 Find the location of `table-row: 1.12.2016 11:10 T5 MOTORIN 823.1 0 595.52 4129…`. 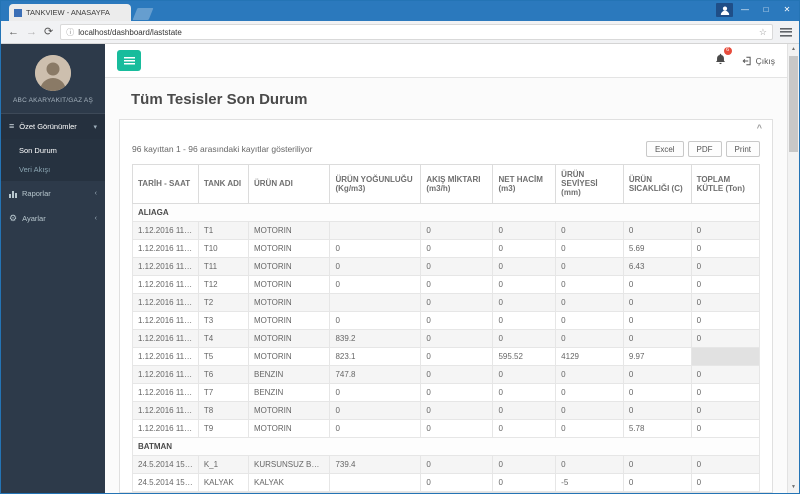

table-row: 1.12.2016 11:10 T5 MOTORIN 823.1 0 595.52 4129… is located at coordinates (446, 356).